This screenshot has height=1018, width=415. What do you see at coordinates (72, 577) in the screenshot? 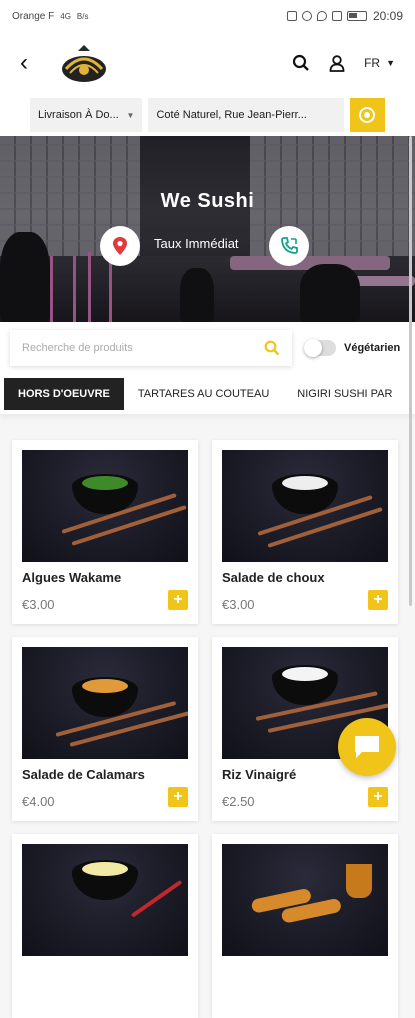
I see `product-name: Algues Wakame` at bounding box center [72, 577].